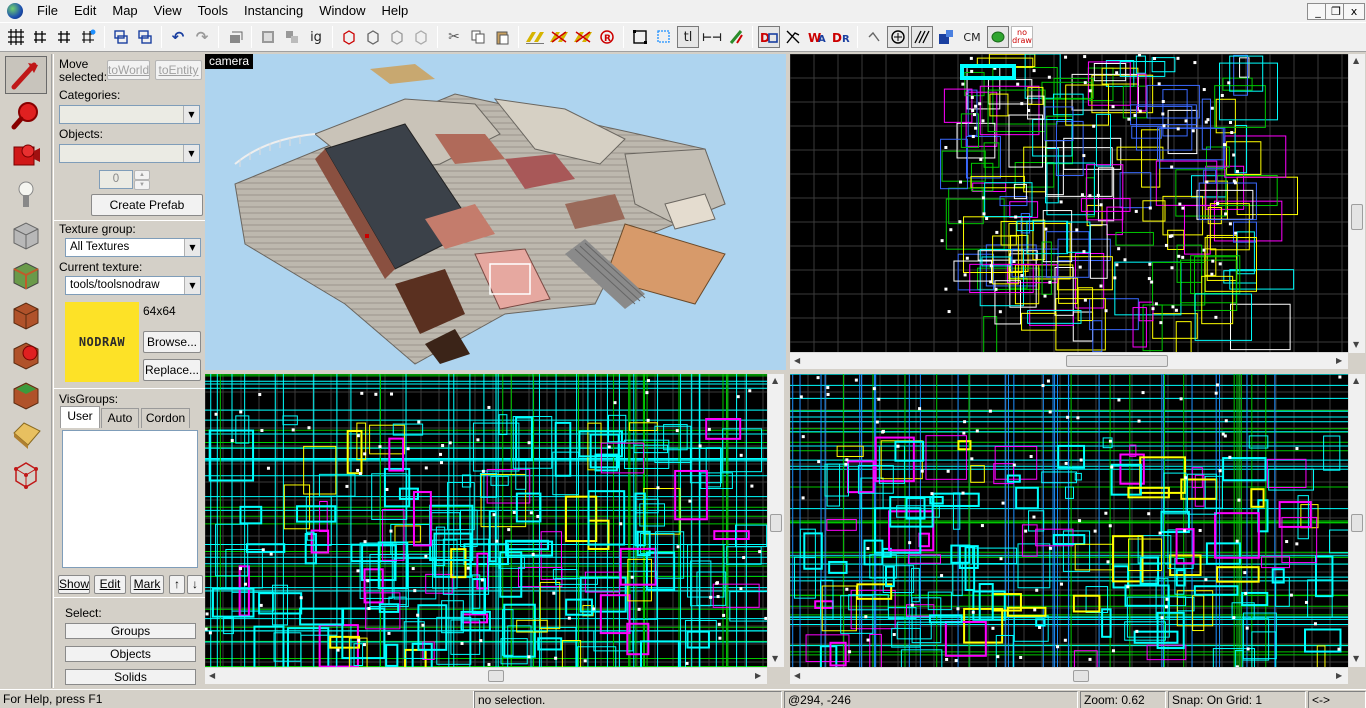 Image resolution: width=1366 pixels, height=708 pixels. I want to click on side-view-hscrollbar: ◀ ▶, so click(1069, 675).